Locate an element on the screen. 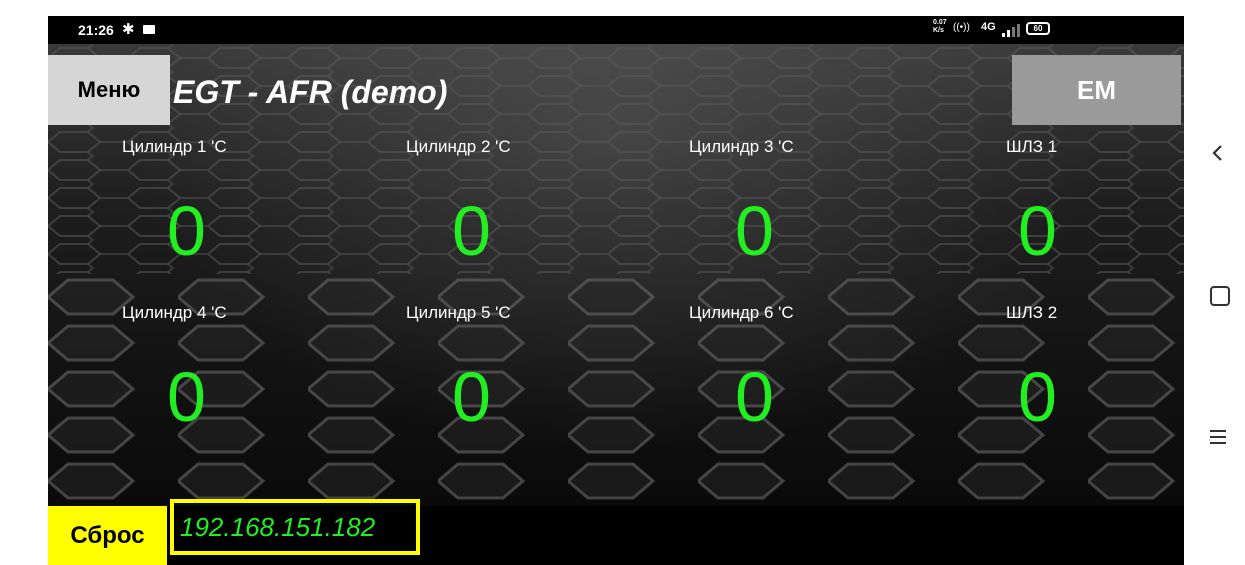 The width and height of the screenshot is (1245, 565). sensor-value-cylinder-4: 0 is located at coordinates (186, 397).